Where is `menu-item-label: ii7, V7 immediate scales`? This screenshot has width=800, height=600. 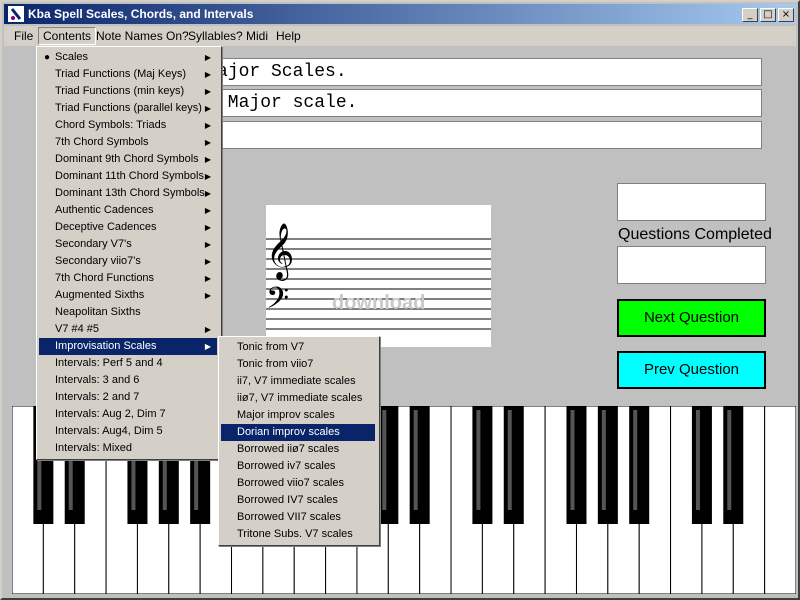
menu-item-label: ii7, V7 immediate scales is located at coordinates (296, 381).